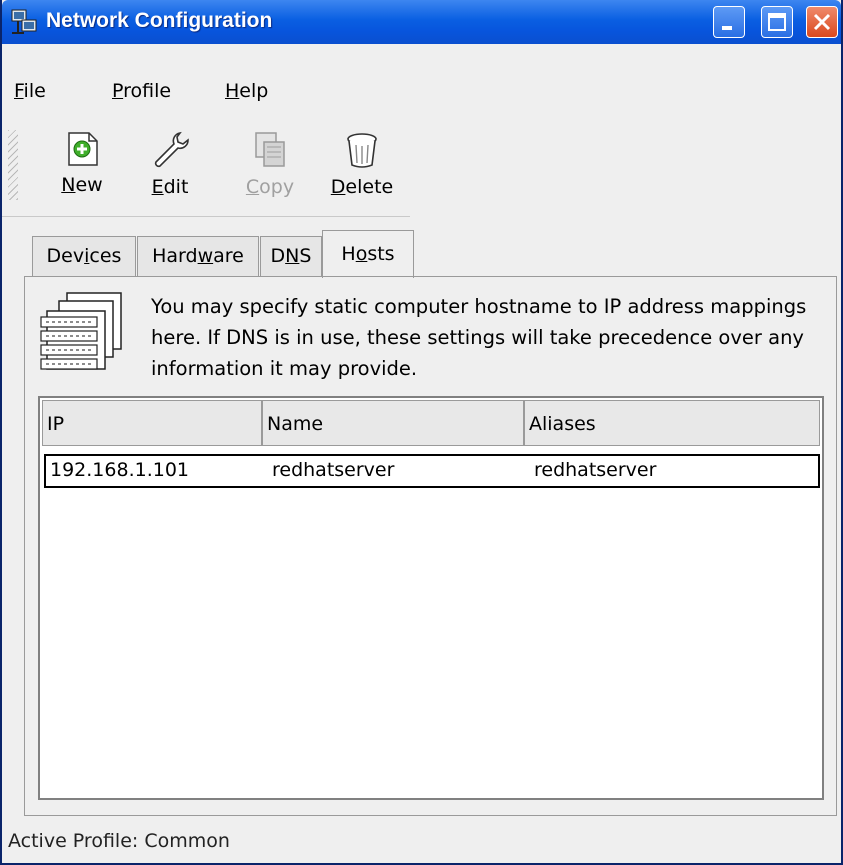 This screenshot has height=865, width=843. Describe the element at coordinates (432, 471) in the screenshot. I see `table-row: 192.168.1.101 redhatserver redhatserver` at that location.